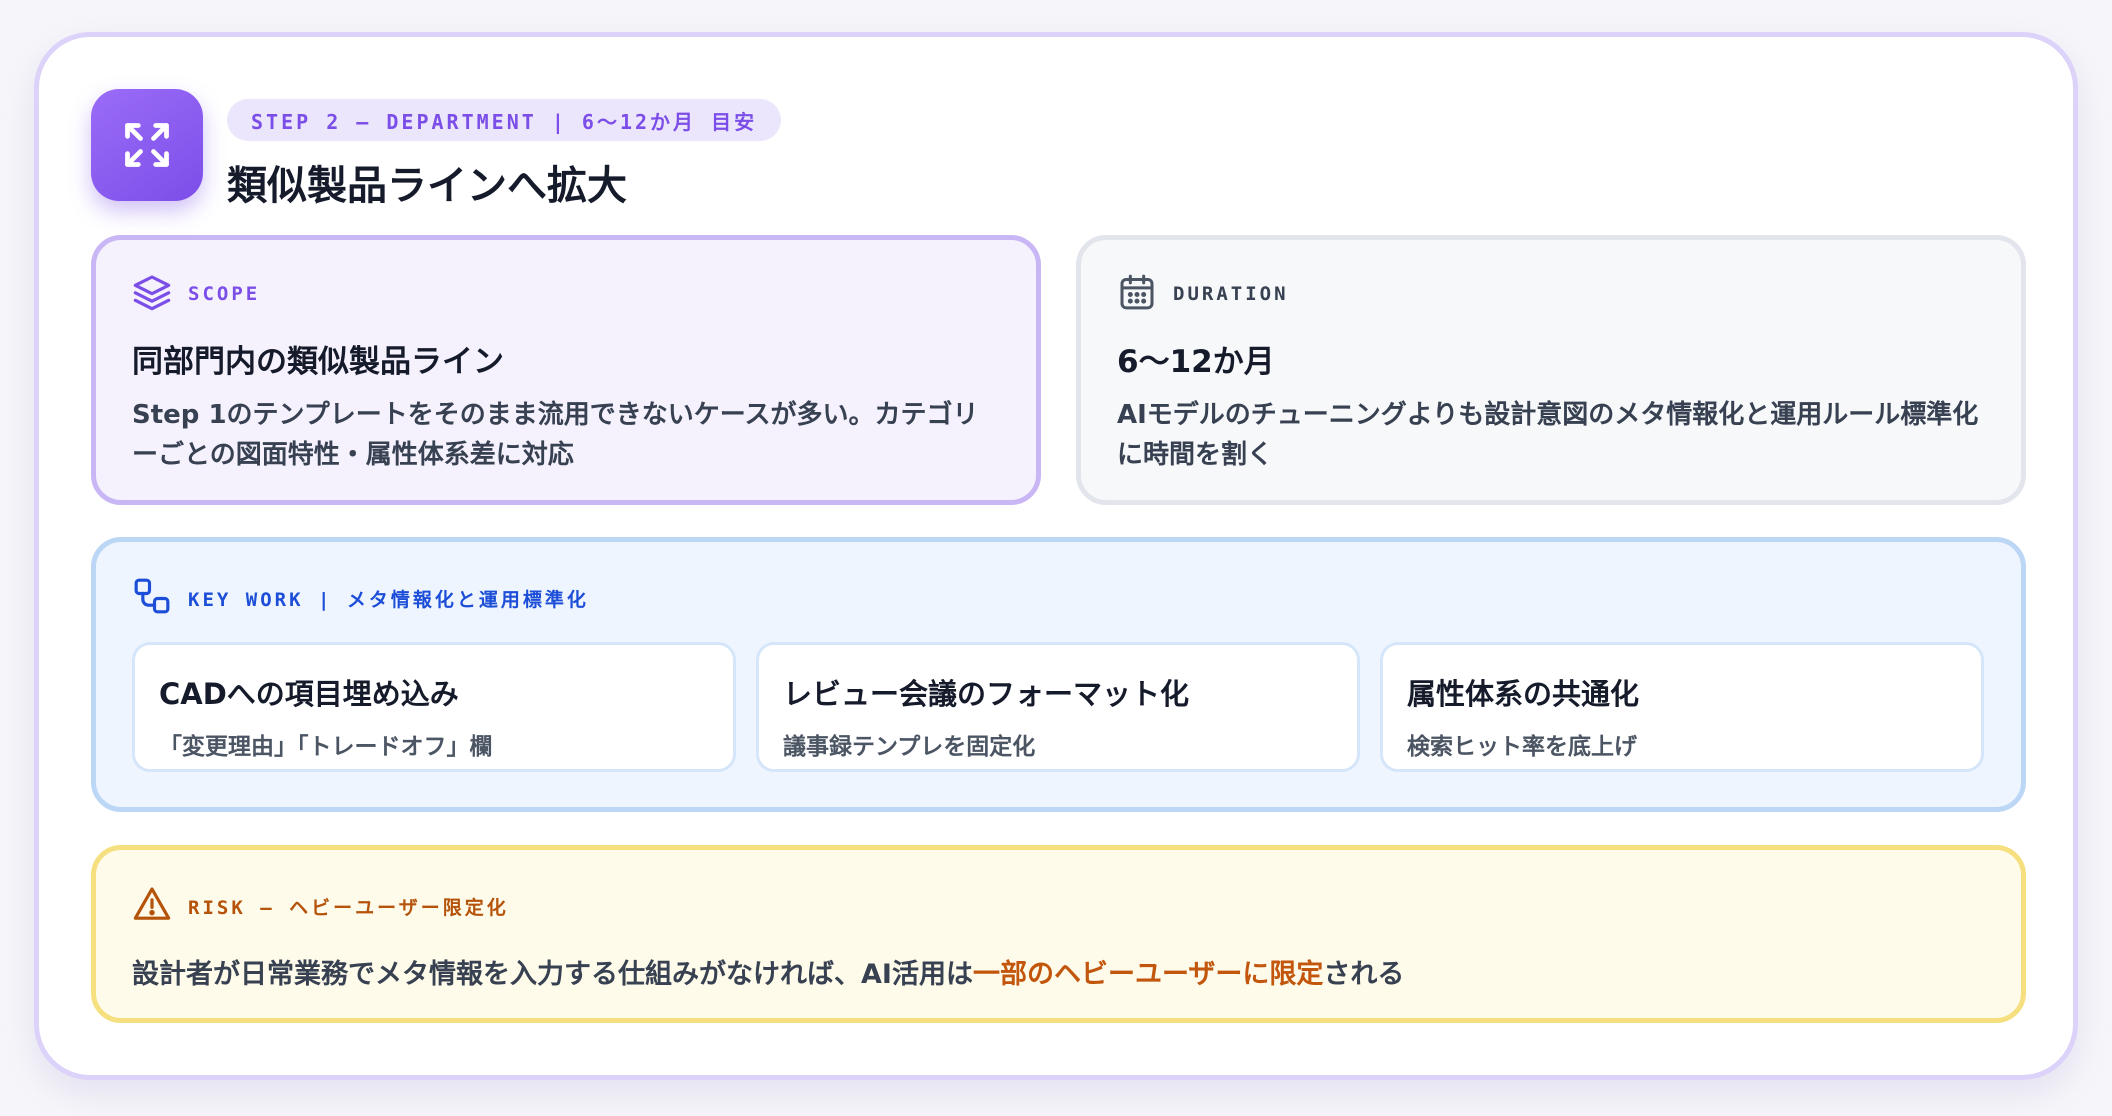  What do you see at coordinates (909, 747) in the screenshot?
I see `key-work-item-subtitle: 議事録テンプレを固定化` at bounding box center [909, 747].